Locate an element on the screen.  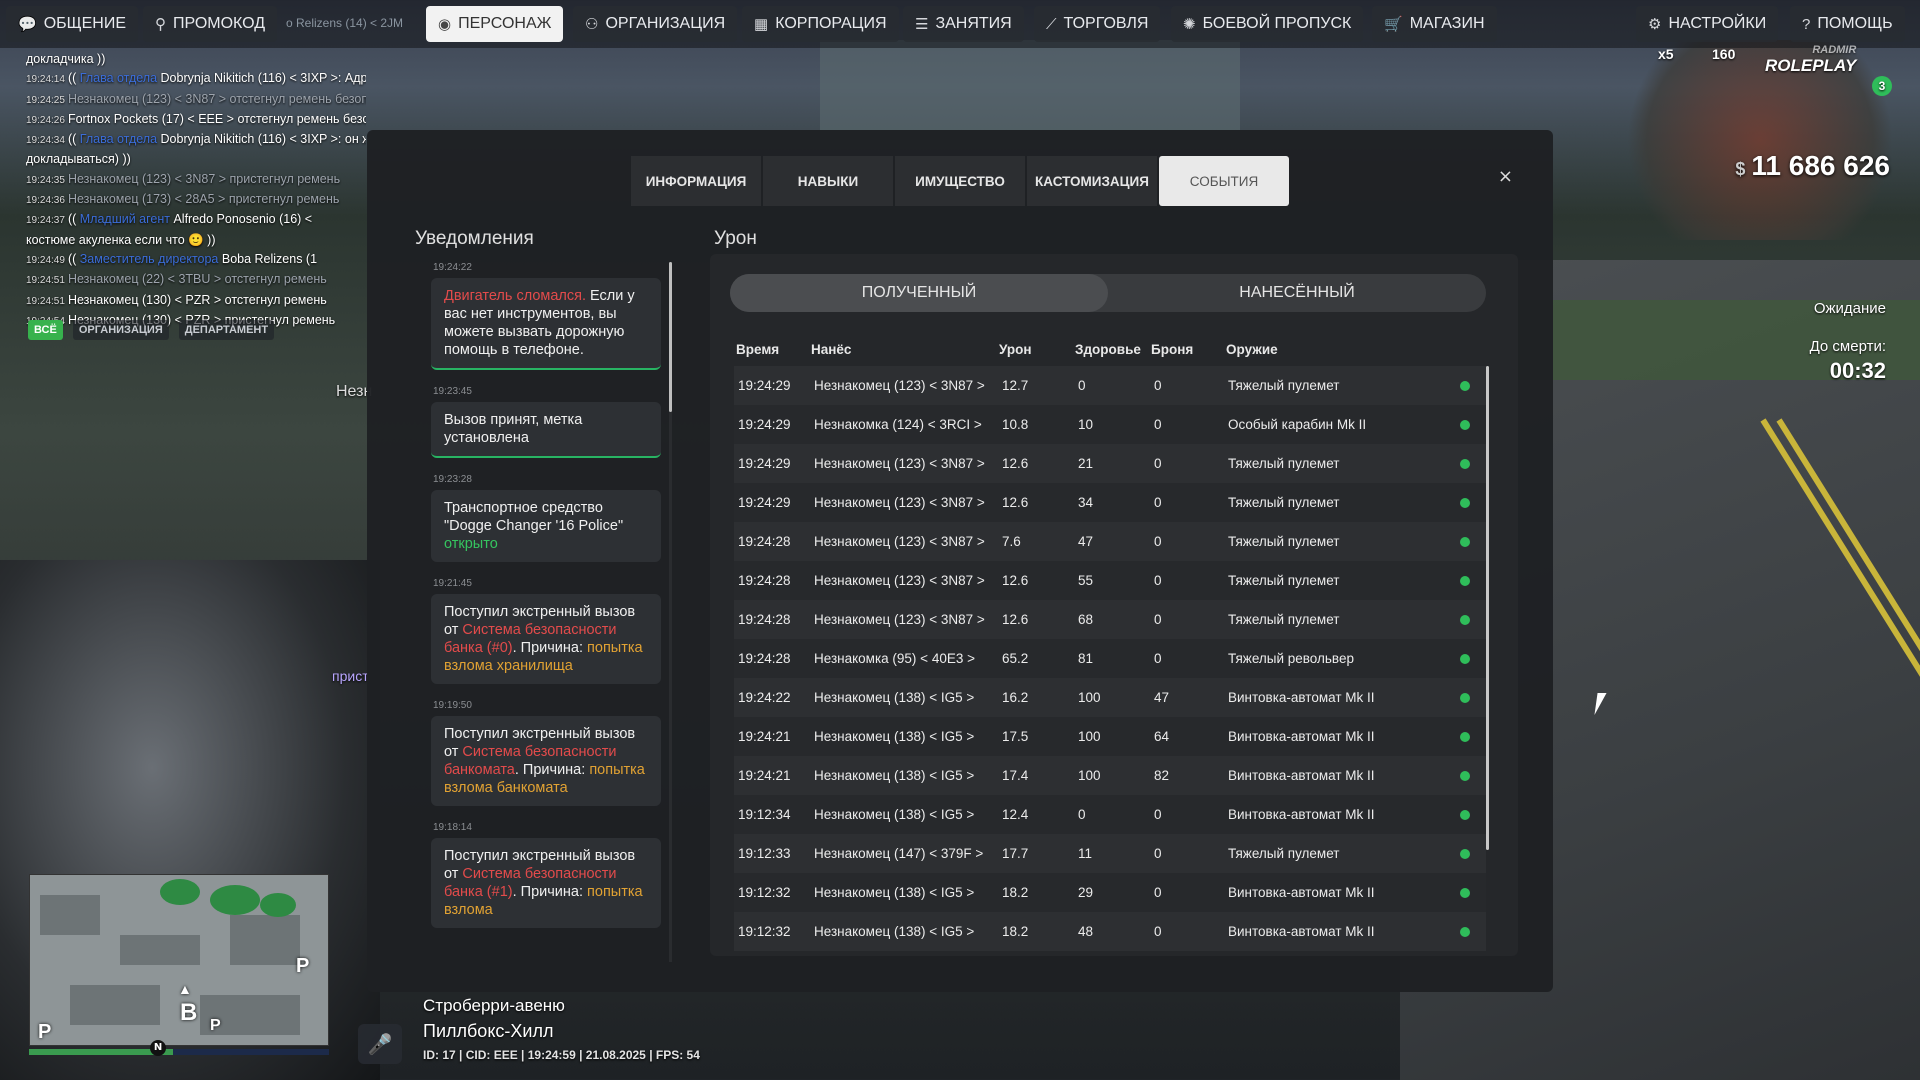
cell-health: 81 is located at coordinates (1086, 658).